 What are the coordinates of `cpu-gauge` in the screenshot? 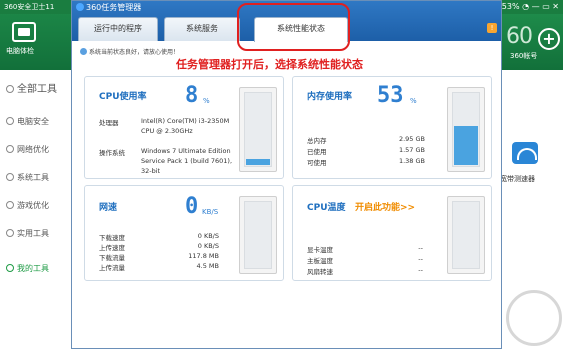 It's located at (258, 129).